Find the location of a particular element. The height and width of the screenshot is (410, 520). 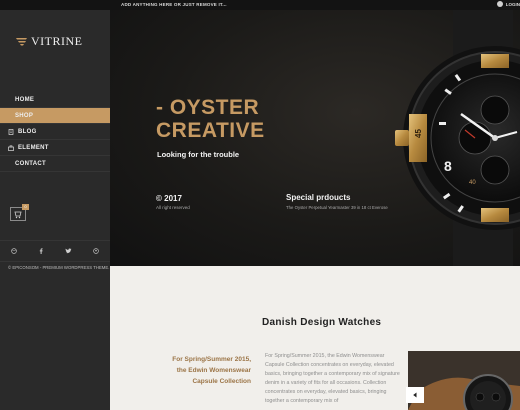

product-photo is located at coordinates (464, 380).